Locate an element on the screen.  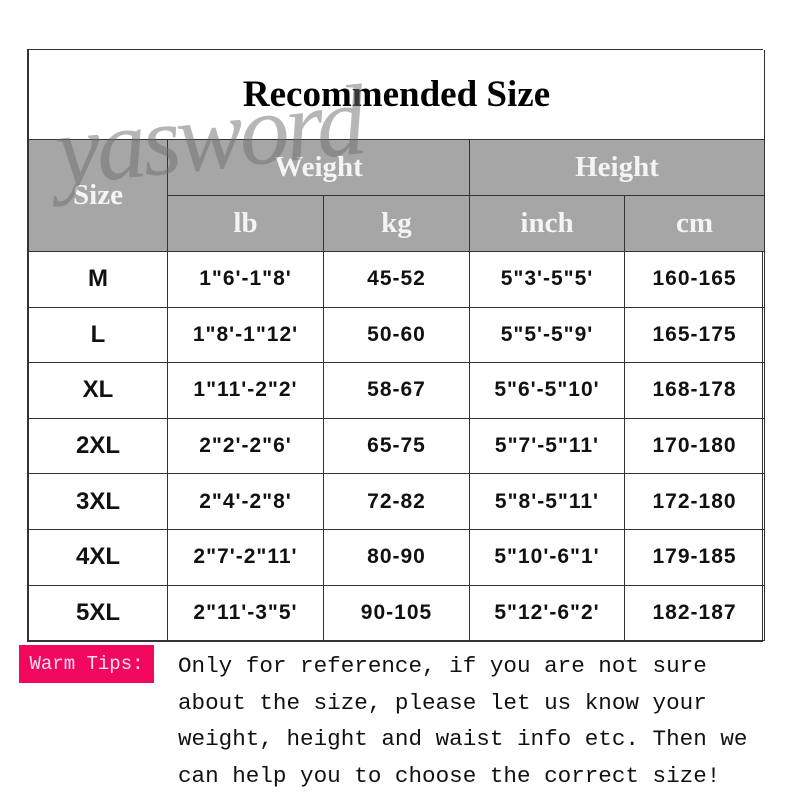
cell-cm: 160-165 is located at coordinates (694, 279).